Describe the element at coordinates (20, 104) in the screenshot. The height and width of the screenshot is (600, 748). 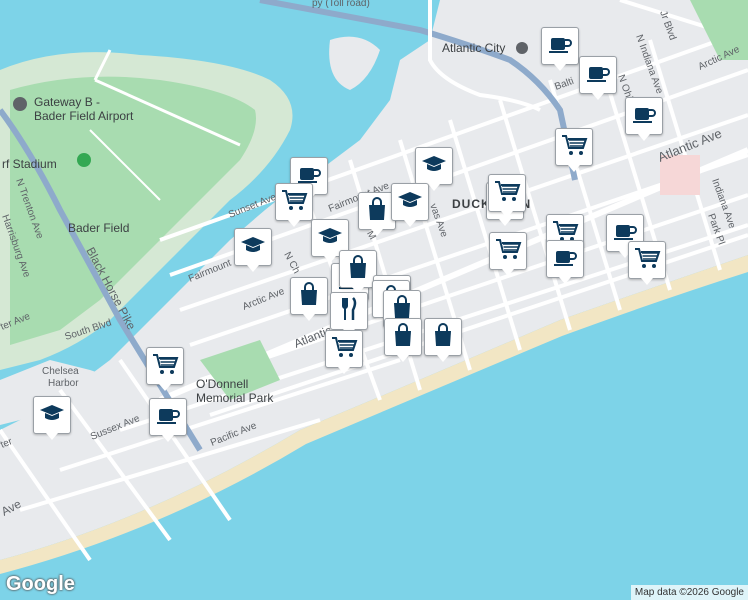
I see `airport-icon` at that location.